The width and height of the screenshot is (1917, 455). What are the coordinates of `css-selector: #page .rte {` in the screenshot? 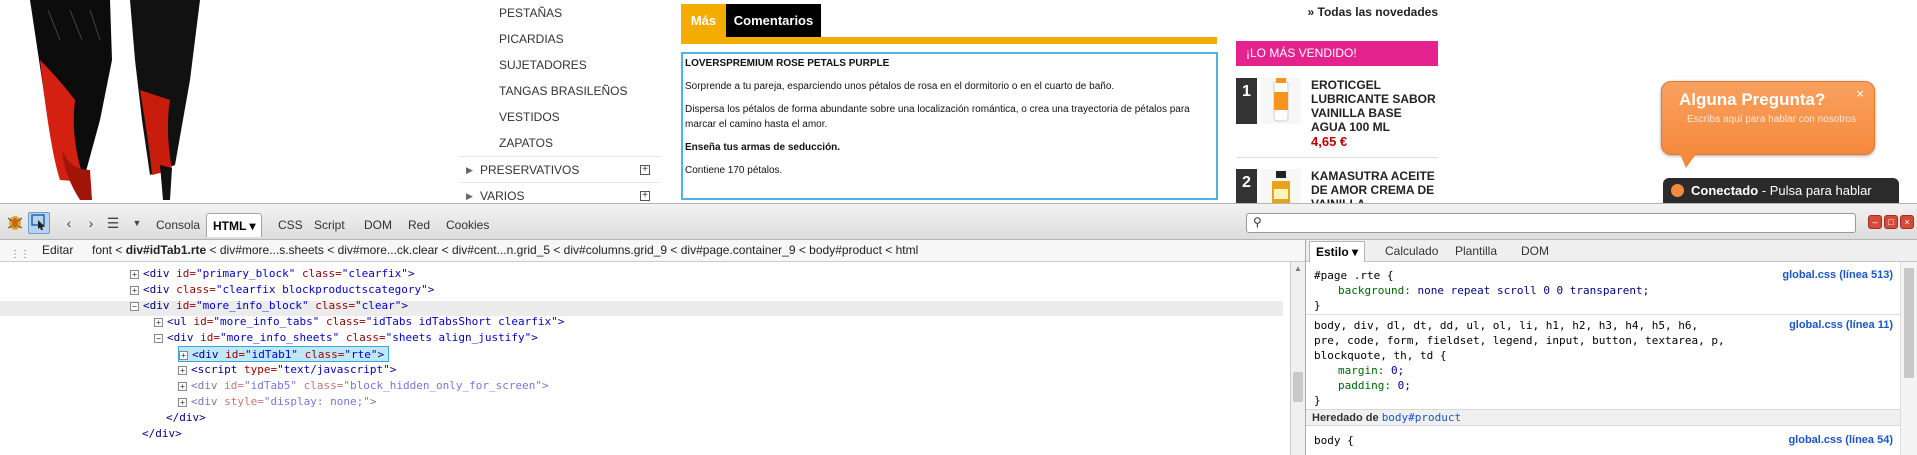 It's located at (1353, 275).